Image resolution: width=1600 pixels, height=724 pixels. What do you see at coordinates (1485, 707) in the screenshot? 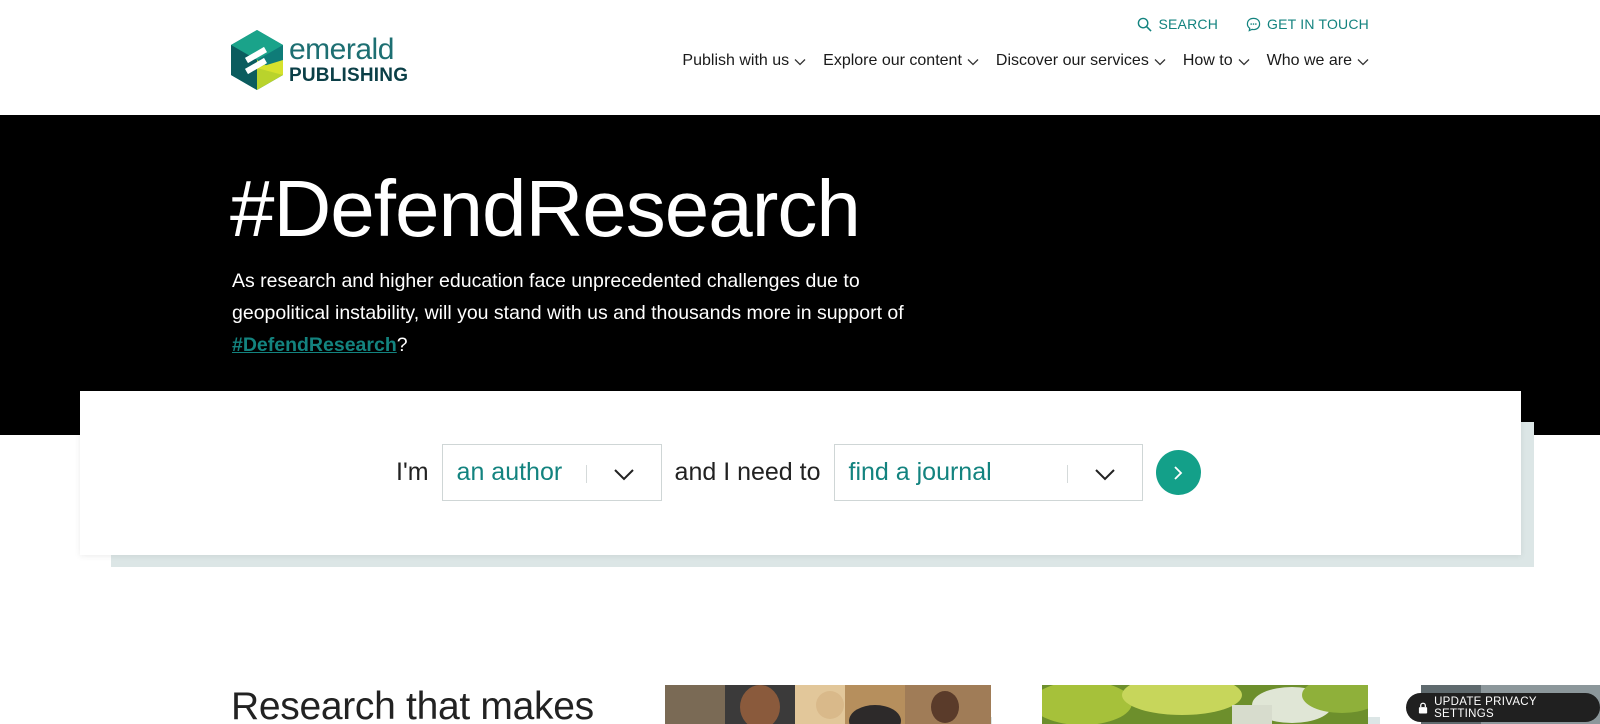
I see `privacy-label: UPDATE PRIVACY SETTINGS` at bounding box center [1485, 707].